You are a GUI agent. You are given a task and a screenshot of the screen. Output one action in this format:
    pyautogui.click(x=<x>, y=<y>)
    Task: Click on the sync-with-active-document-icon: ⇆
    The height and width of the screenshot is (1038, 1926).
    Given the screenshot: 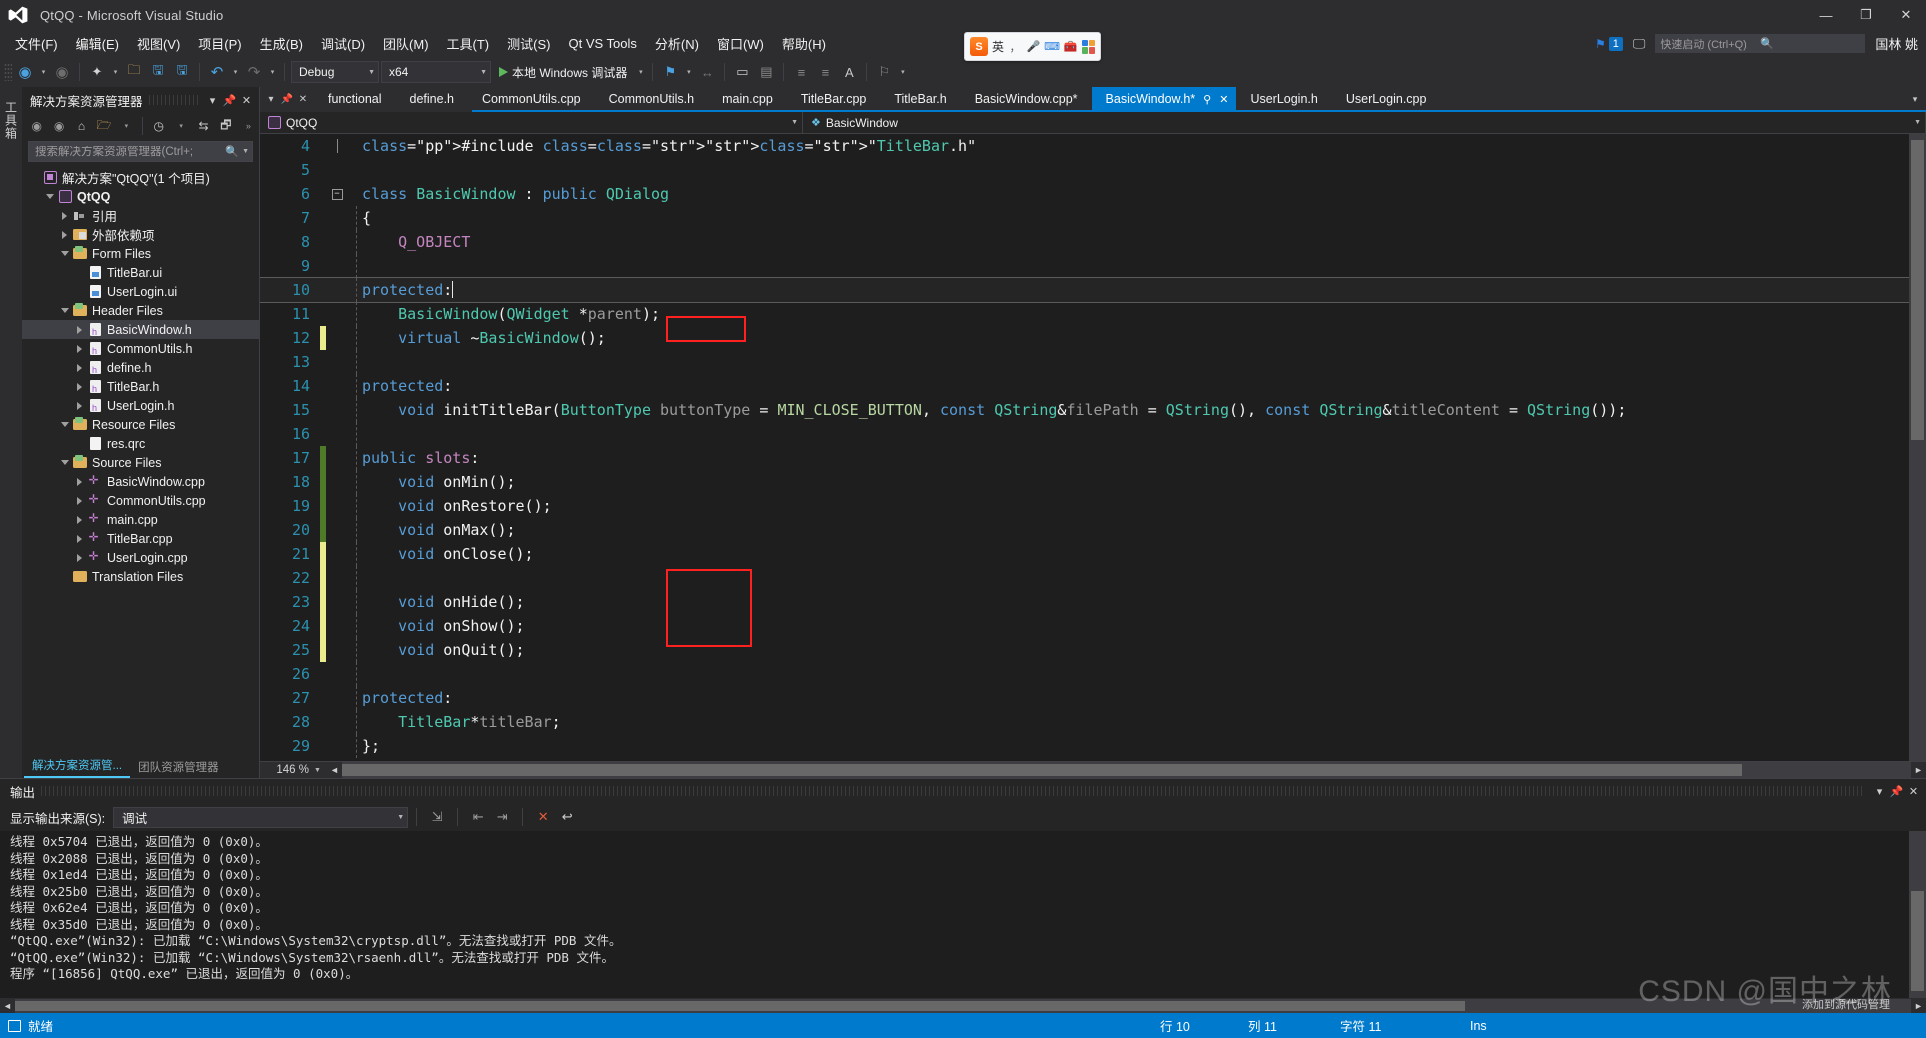 What is the action you would take?
    pyautogui.click(x=203, y=126)
    